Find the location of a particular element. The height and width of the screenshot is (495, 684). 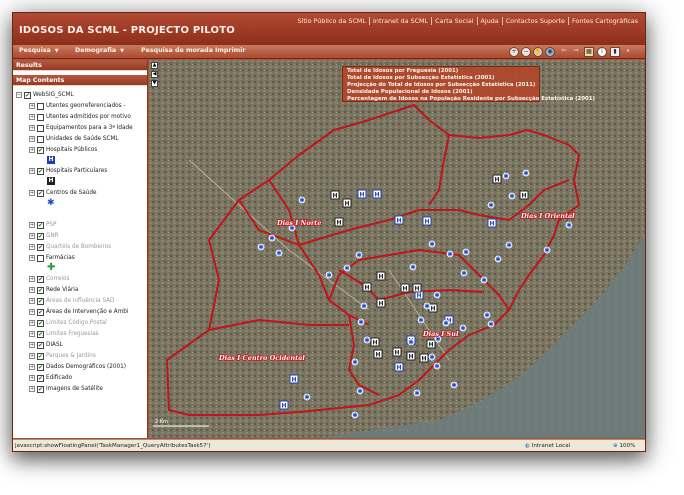

layer-item: + ✔ Hospitais Particulares is located at coordinates (68, 171).